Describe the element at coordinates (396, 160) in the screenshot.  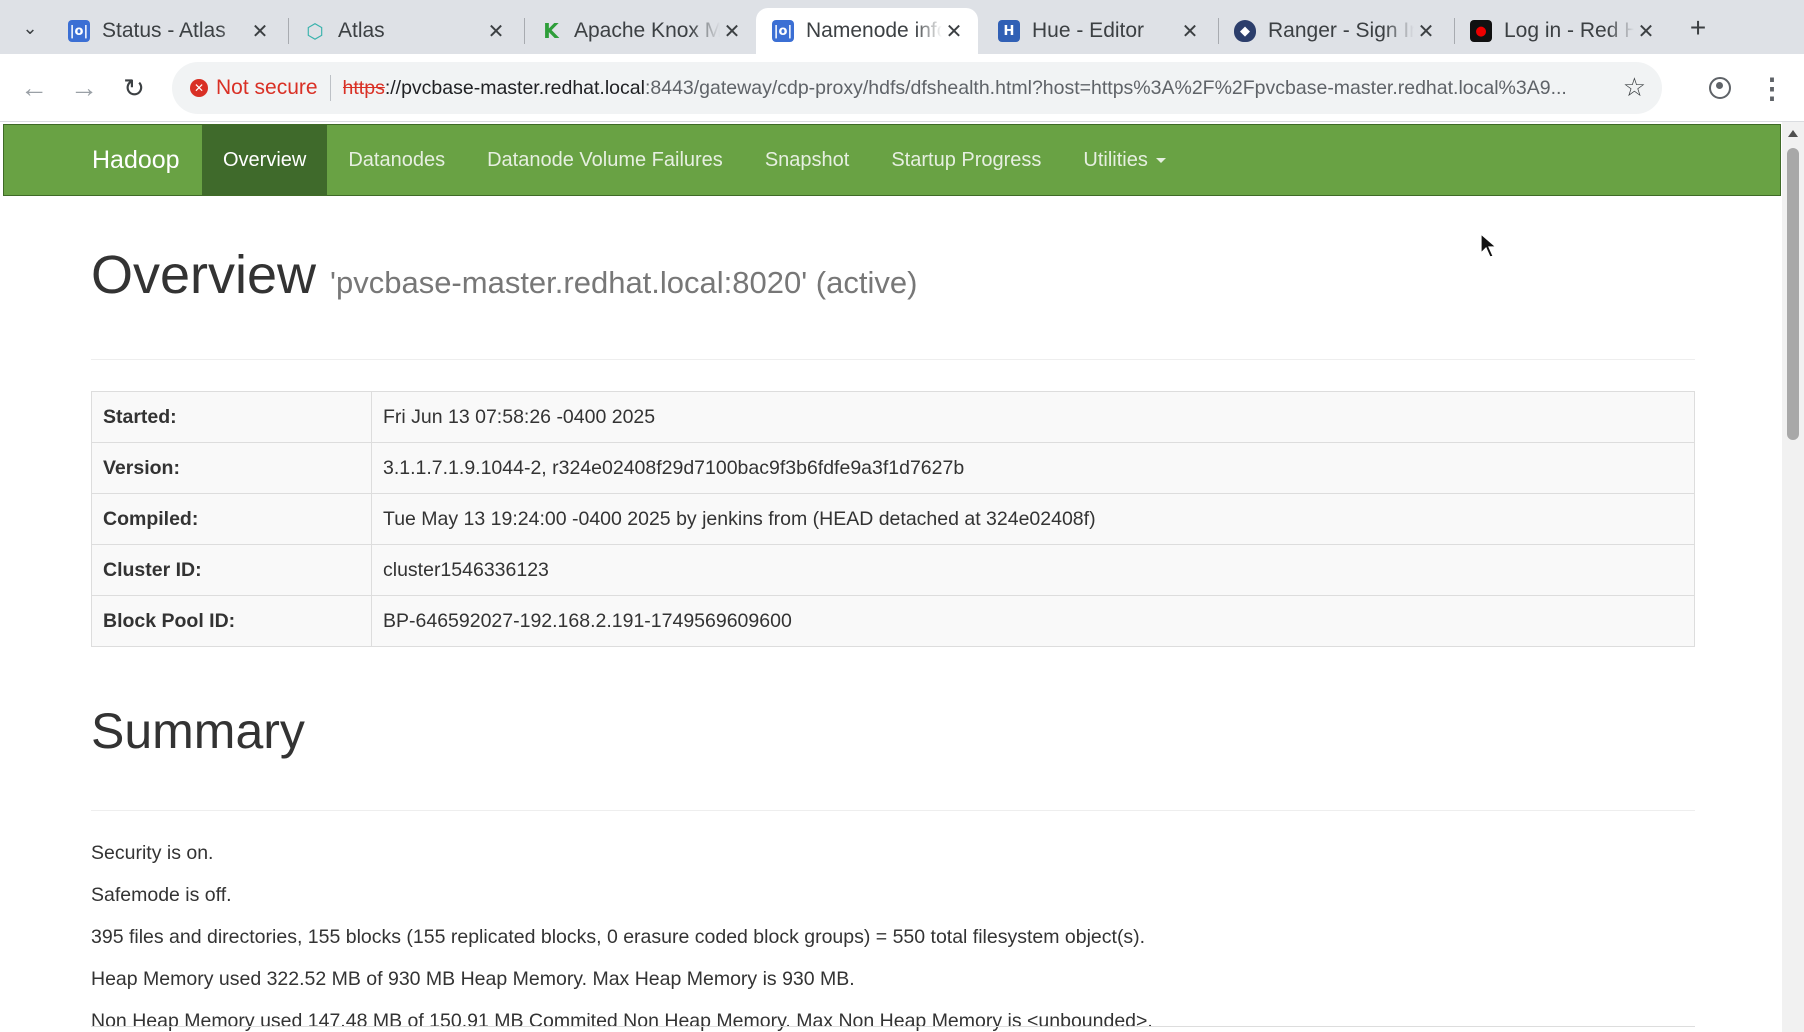
I see `nav-datanodes: Datanodes` at that location.